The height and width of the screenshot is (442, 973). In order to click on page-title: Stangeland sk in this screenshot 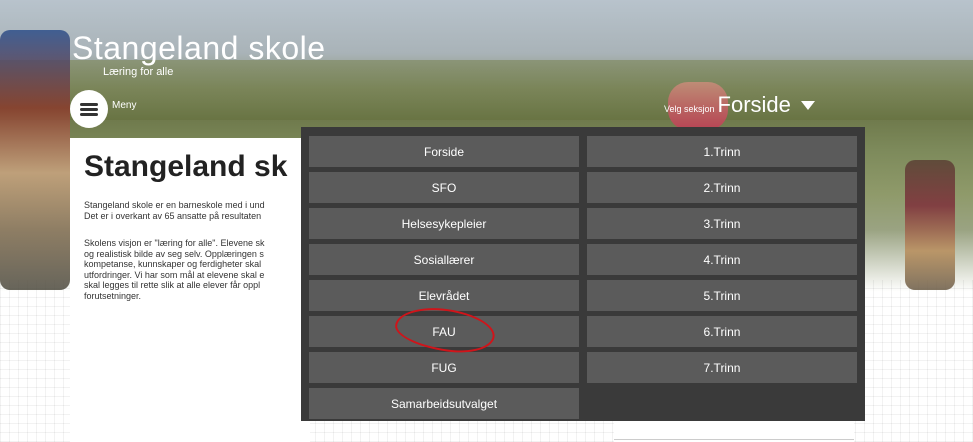, I will do `click(186, 166)`.